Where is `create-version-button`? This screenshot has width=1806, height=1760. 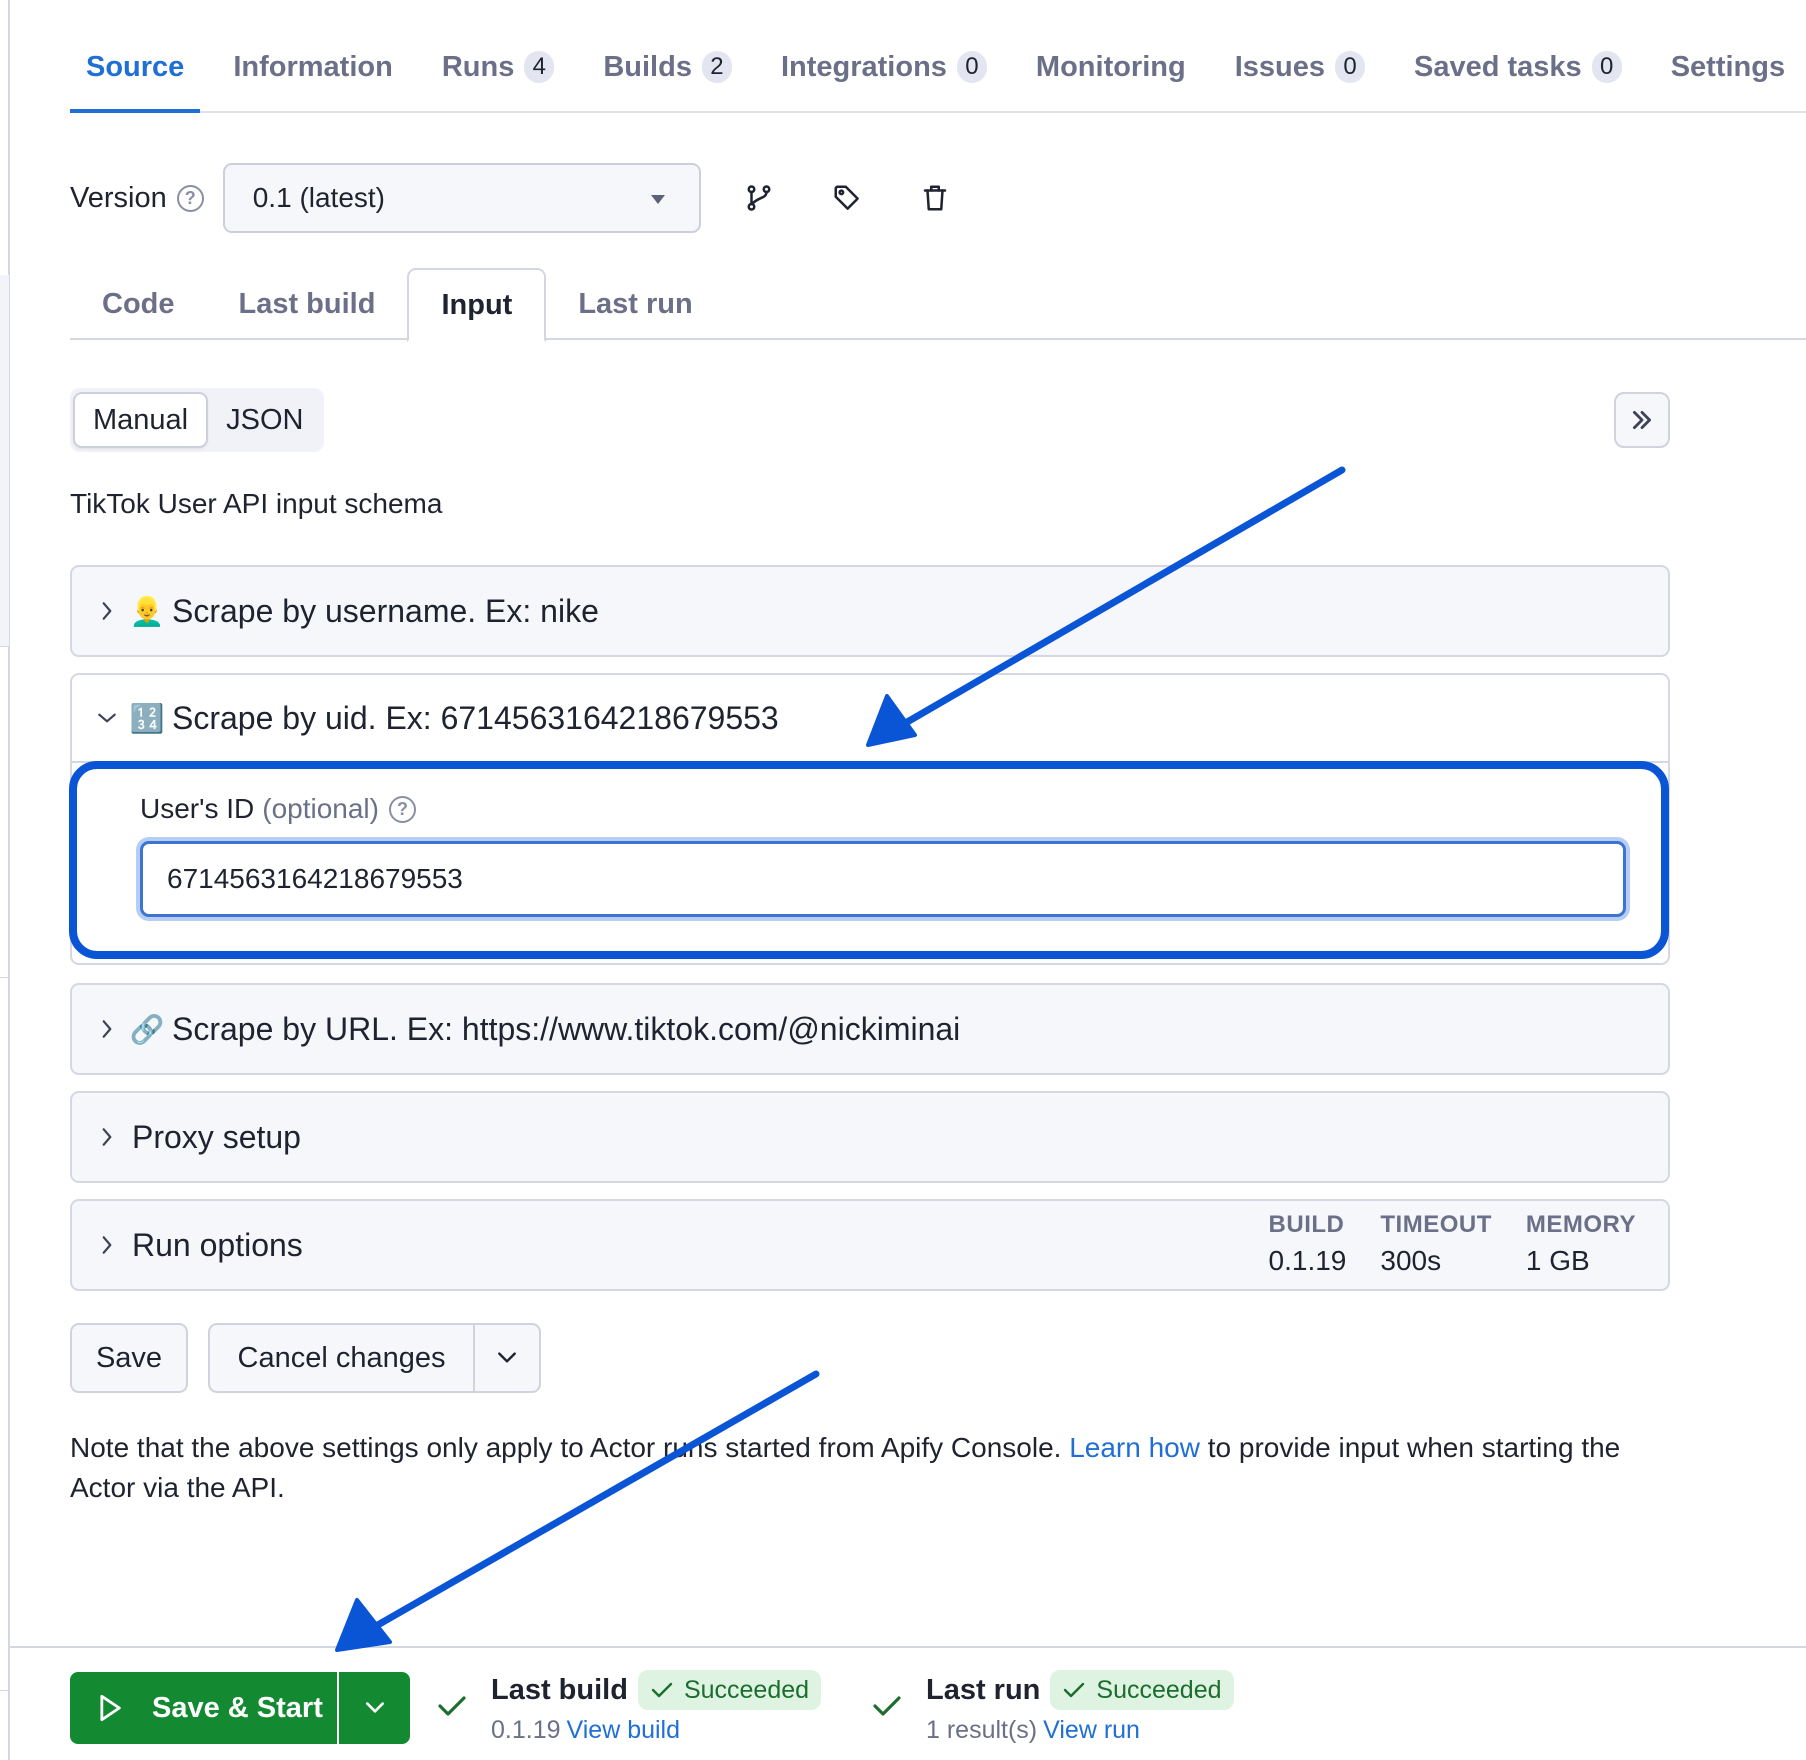
create-version-button is located at coordinates (759, 198).